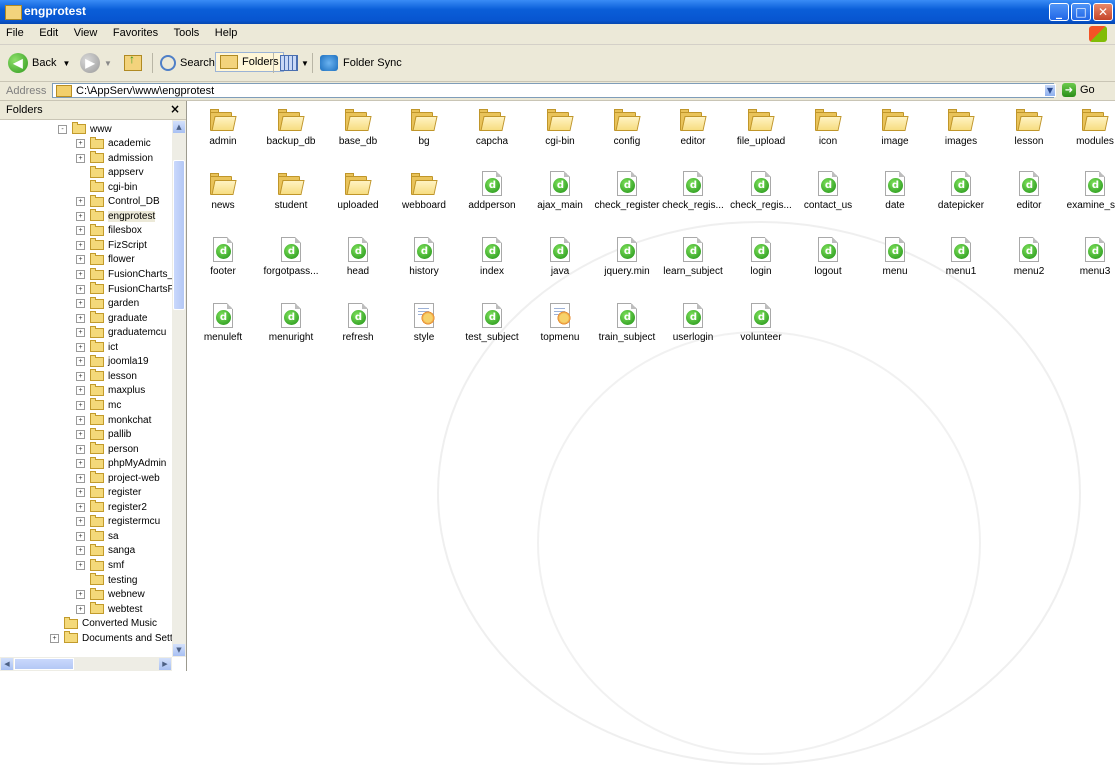 The width and height of the screenshot is (1115, 765). Describe the element at coordinates (560, 327) in the screenshot. I see `file-item: topmenu` at that location.